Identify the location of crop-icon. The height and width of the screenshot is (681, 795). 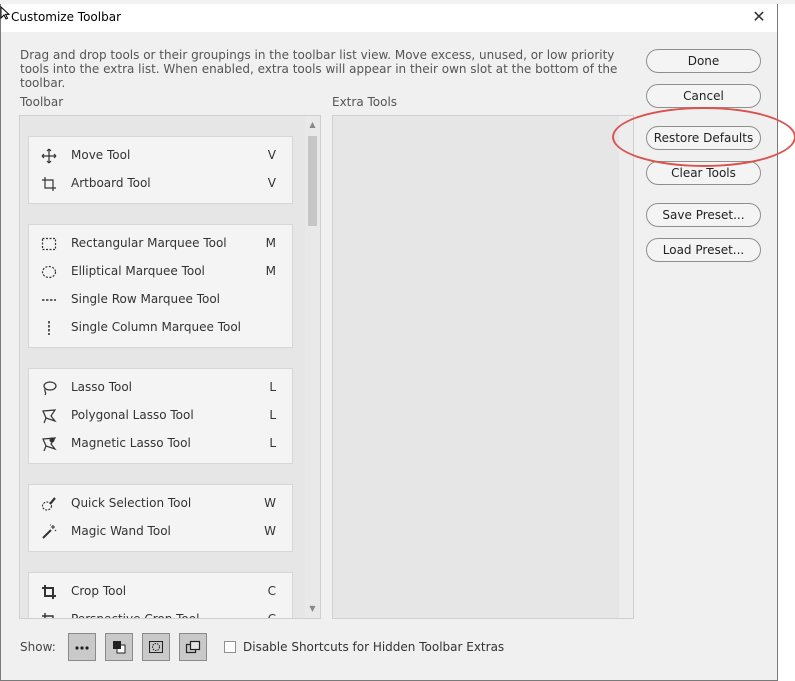
(49, 592).